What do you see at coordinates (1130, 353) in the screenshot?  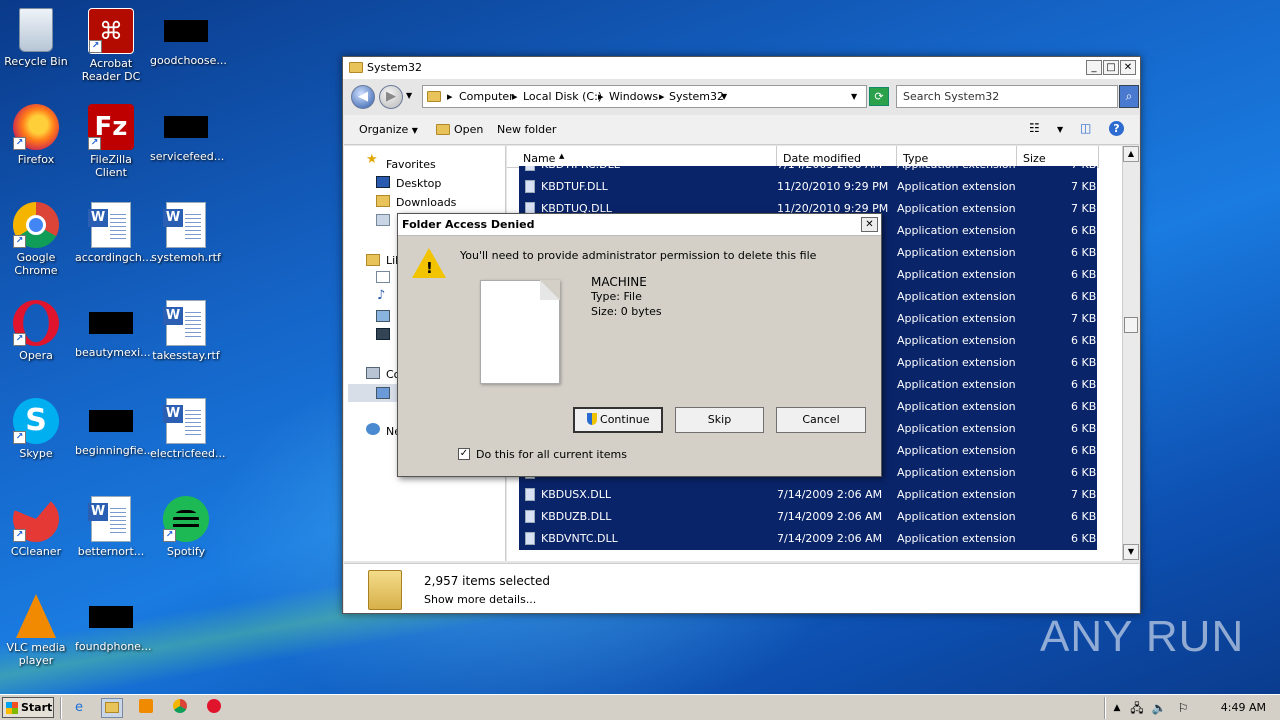 I see `vertical-scrollbar: ▲ ▼` at bounding box center [1130, 353].